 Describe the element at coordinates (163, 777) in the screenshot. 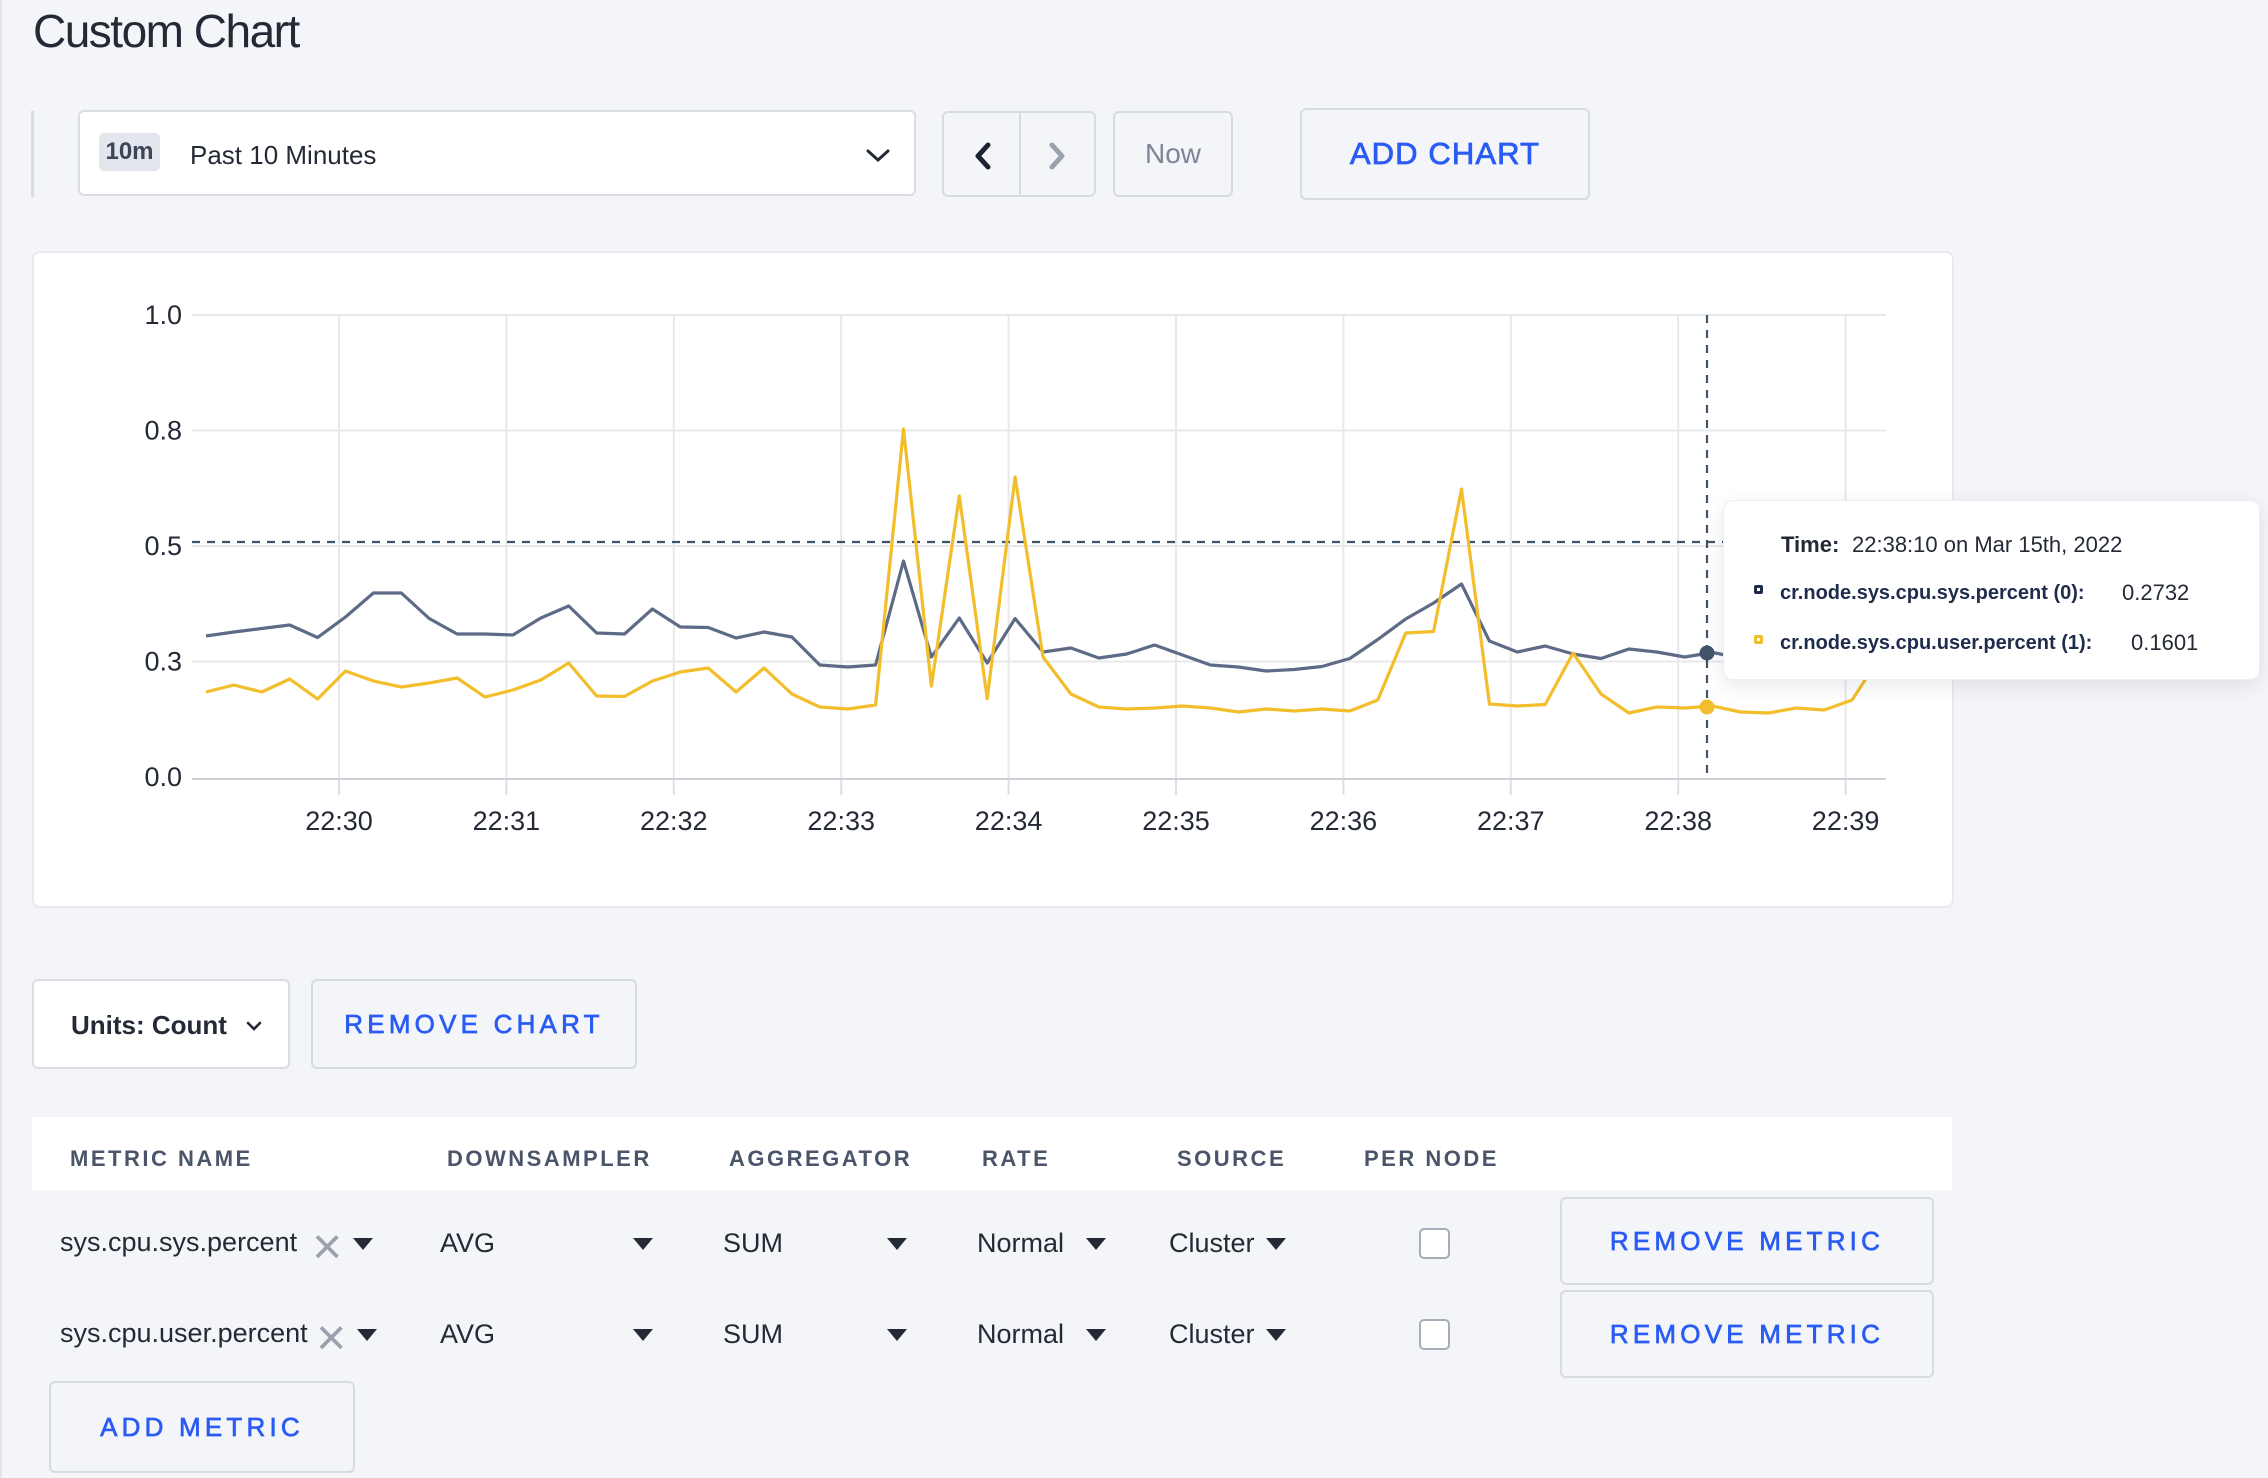

I see `svg-text: 0.0` at that location.